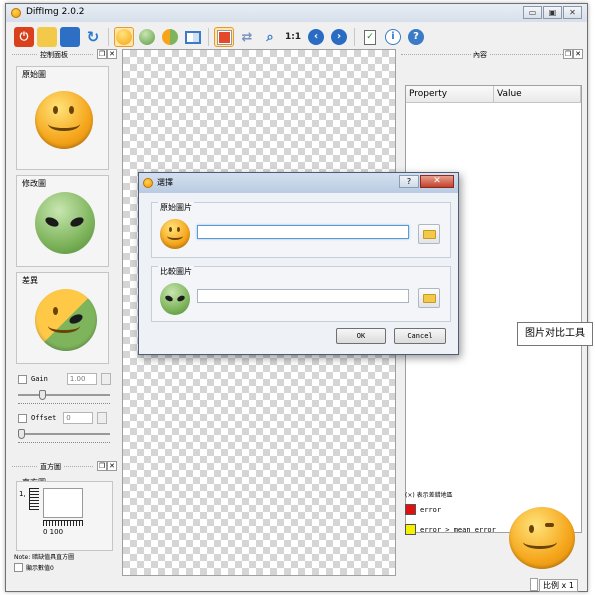 This screenshot has width=595, height=595. Describe the element at coordinates (64, 444) in the screenshot. I see `offset-slider-ticks` at that location.